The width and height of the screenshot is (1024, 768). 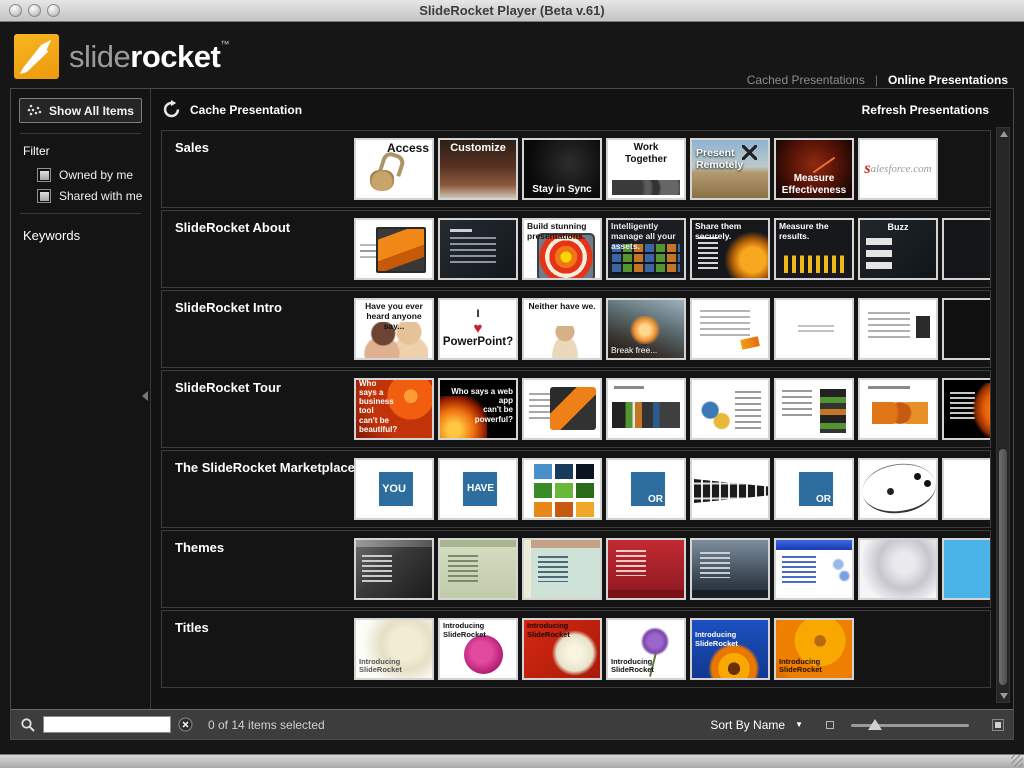 I want to click on thumbnail-label: s alesforce.com, so click(x=898, y=168).